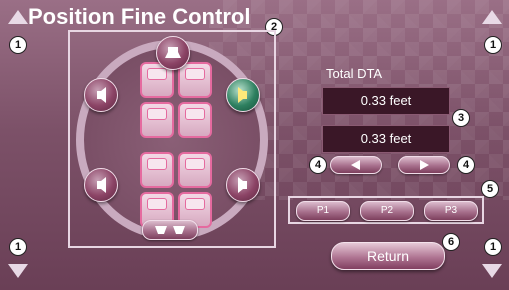  Describe the element at coordinates (157, 120) in the screenshot. I see `seat-front-left-lower` at that location.